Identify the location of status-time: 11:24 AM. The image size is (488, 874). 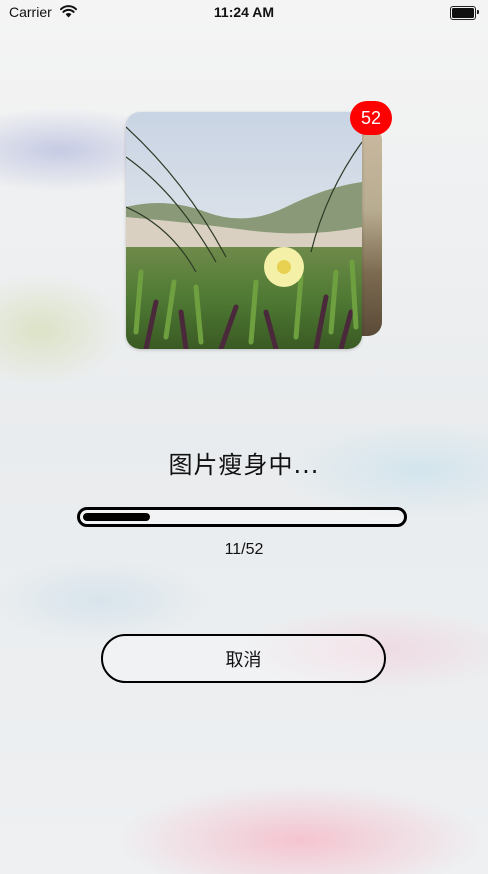
(244, 12).